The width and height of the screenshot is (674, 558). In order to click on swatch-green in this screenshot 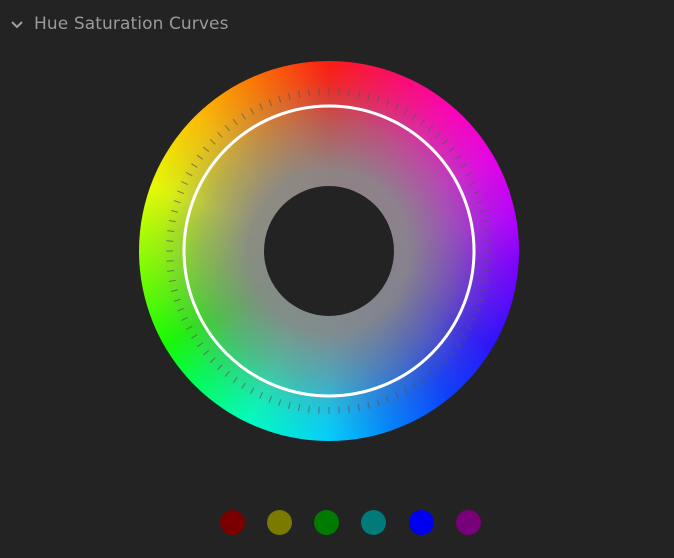, I will do `click(326, 522)`.